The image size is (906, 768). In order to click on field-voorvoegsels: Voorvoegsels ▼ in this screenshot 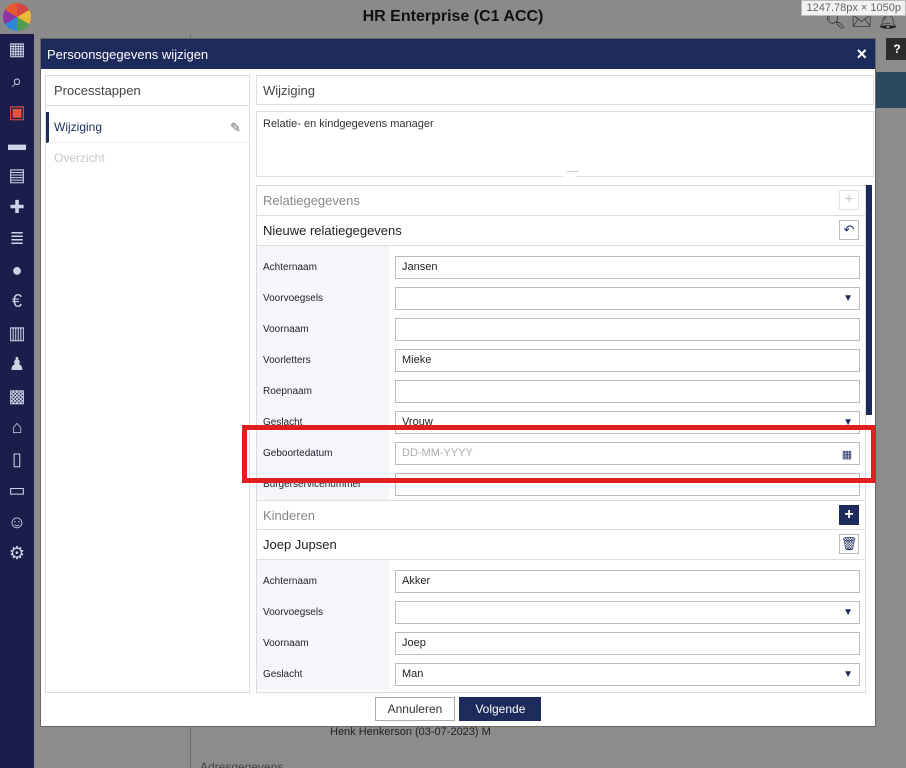, I will do `click(561, 298)`.